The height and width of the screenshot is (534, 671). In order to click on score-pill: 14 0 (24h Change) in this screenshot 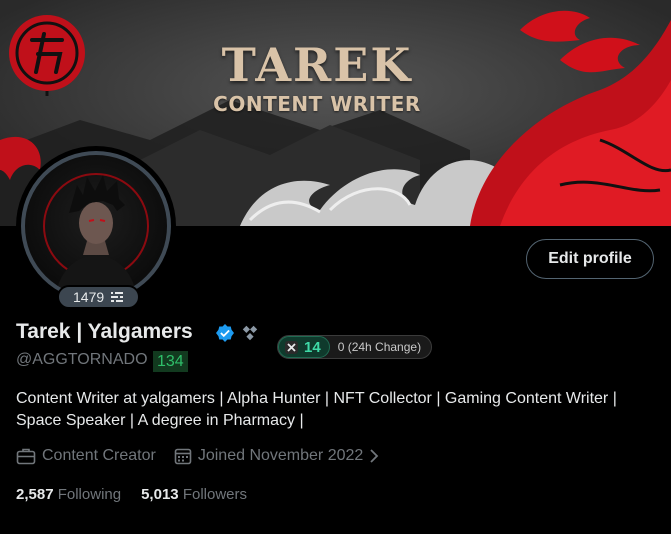, I will do `click(355, 347)`.